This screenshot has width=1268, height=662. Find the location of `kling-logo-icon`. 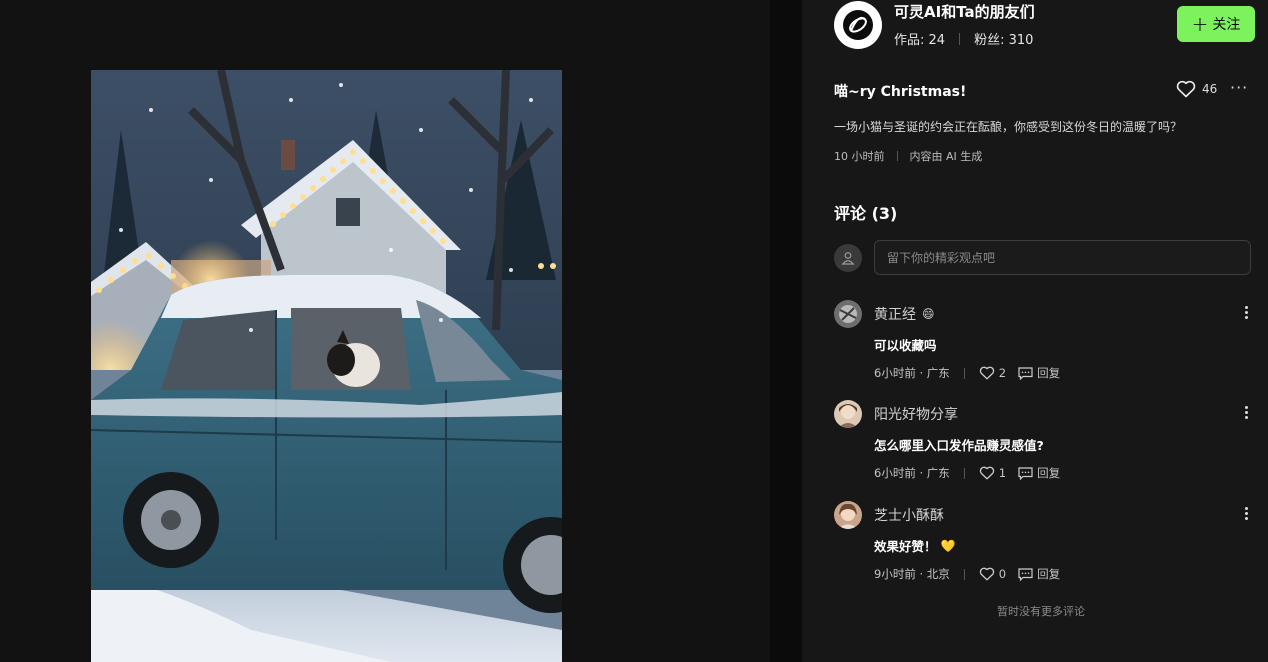

kling-logo-icon is located at coordinates (858, 25).